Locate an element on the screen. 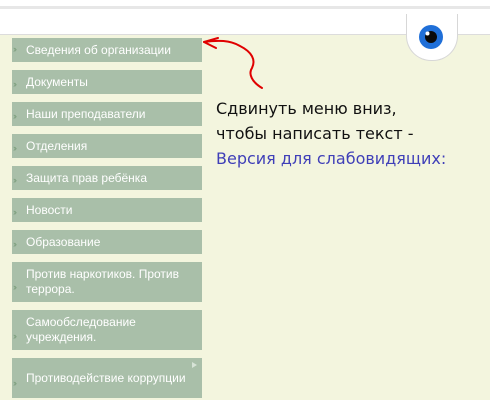  menu-item-anti-corruption: ›› Противодействие коррупции is located at coordinates (107, 378).